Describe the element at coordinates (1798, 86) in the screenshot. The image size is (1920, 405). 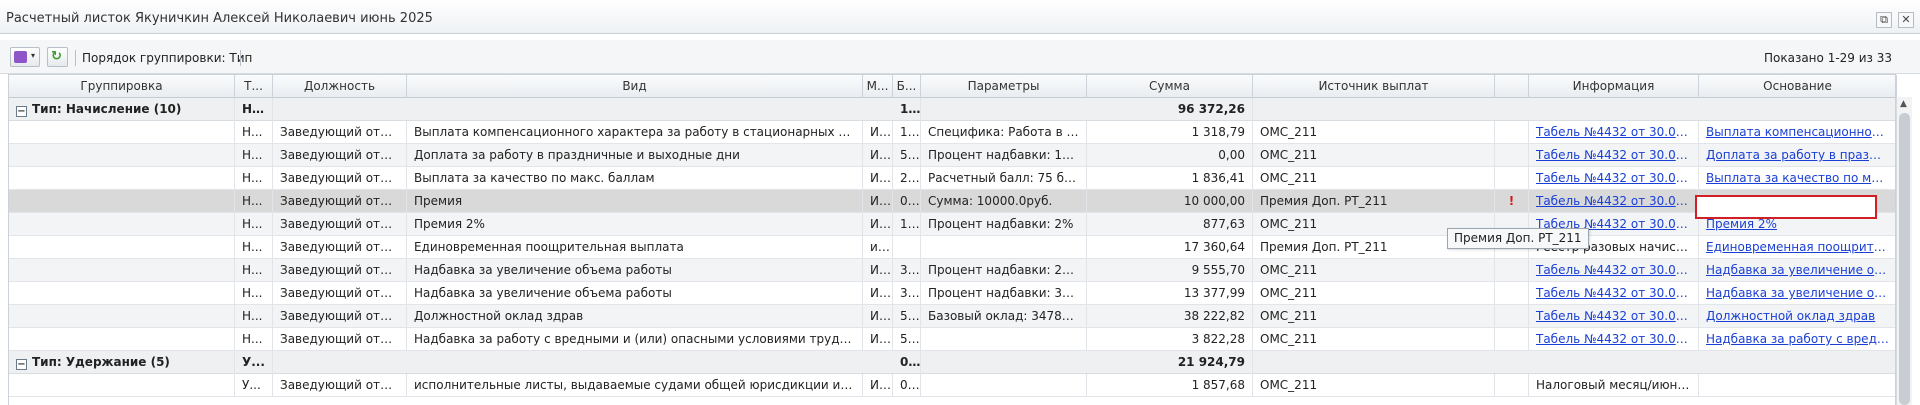
I see `column-header-basis: Основание` at that location.